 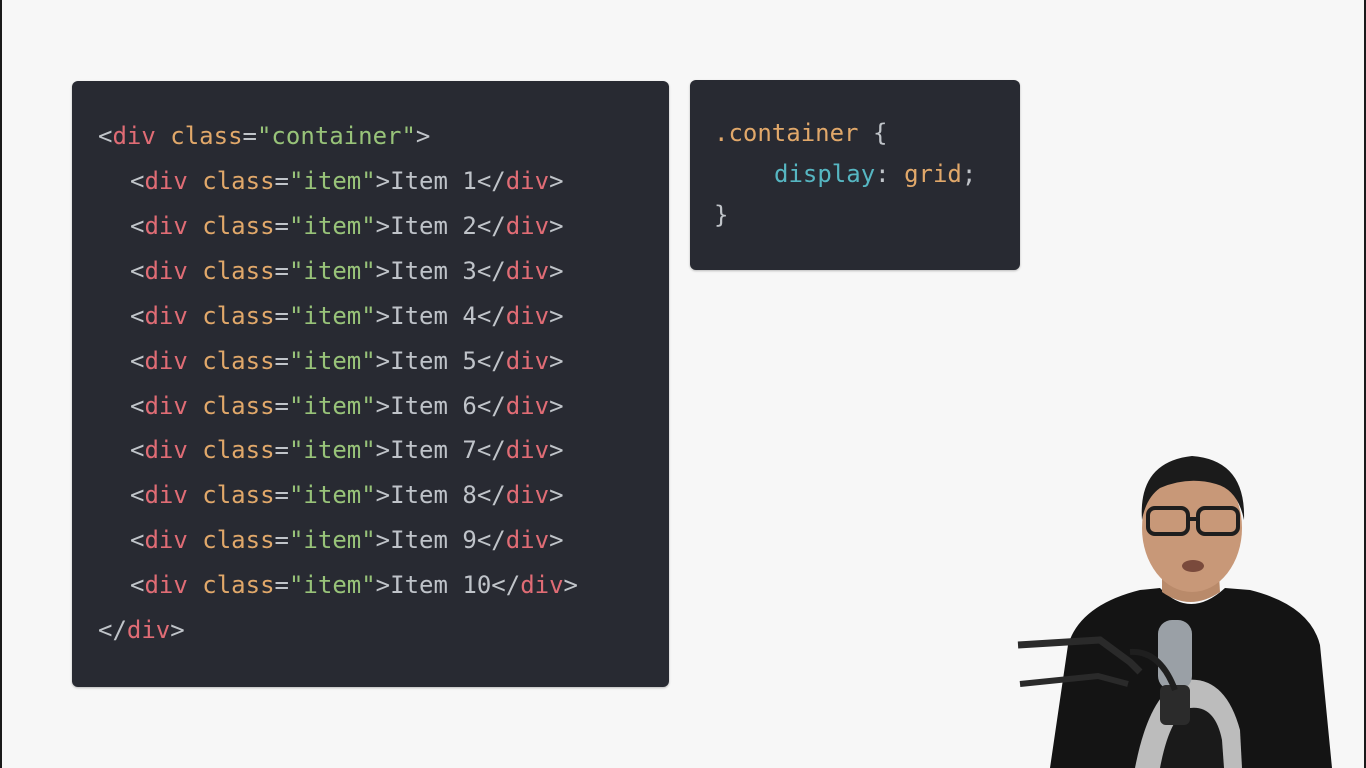 I want to click on html-line-item: <div class="item">Item 10</div>, so click(x=354, y=585).